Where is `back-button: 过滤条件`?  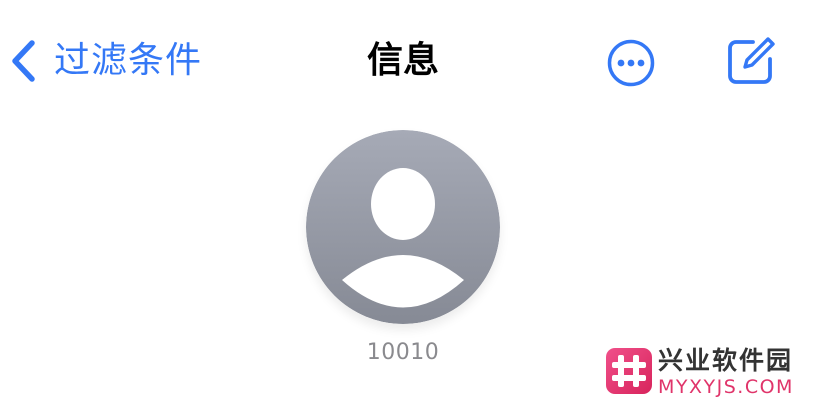
back-button: 过滤条件 is located at coordinates (105, 61).